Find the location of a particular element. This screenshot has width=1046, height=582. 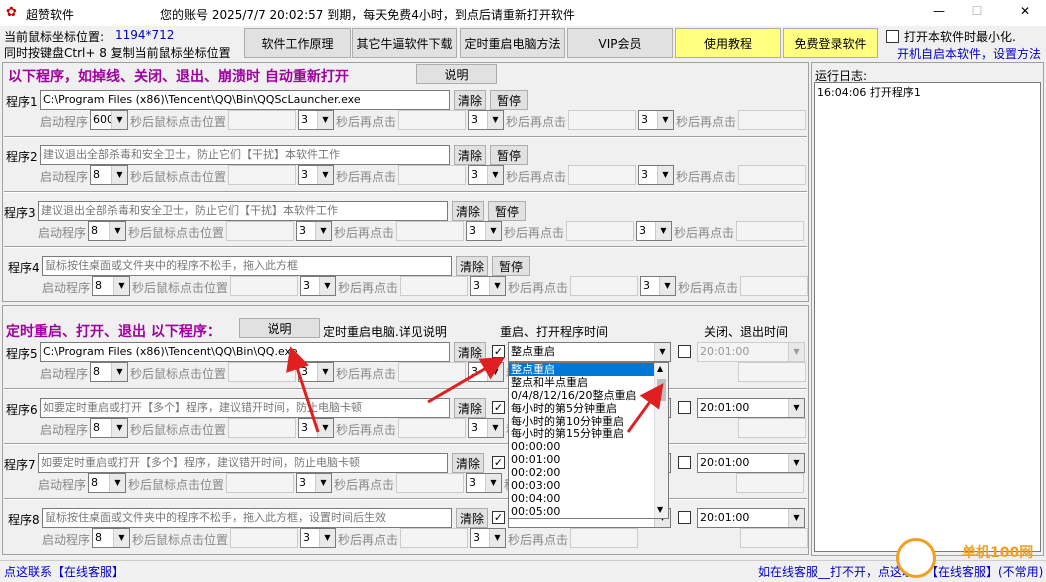

watermark-logo-icon is located at coordinates (916, 558).